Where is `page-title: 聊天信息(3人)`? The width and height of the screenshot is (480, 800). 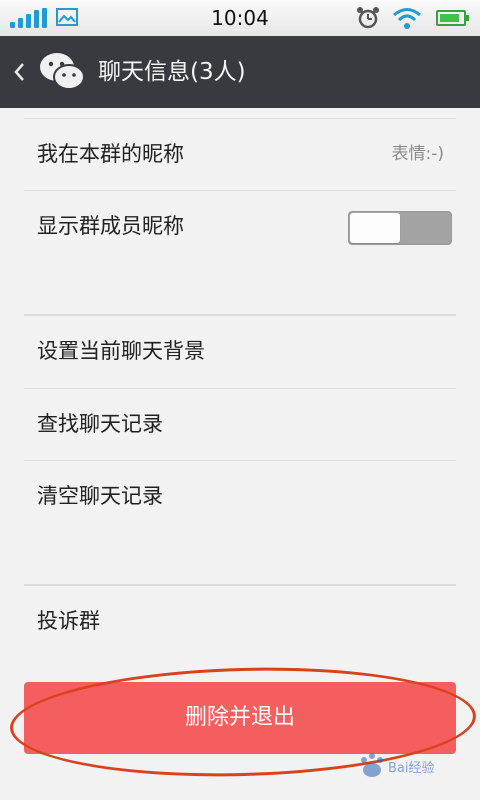
page-title: 聊天信息(3人) is located at coordinates (172, 72).